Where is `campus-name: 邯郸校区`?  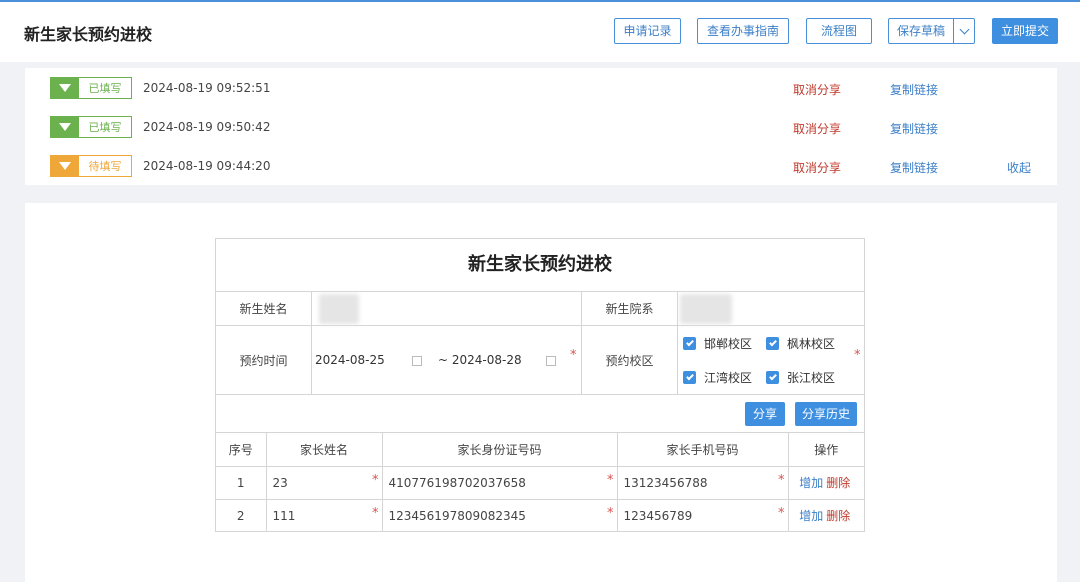
campus-name: 邯郸校区 is located at coordinates (728, 344).